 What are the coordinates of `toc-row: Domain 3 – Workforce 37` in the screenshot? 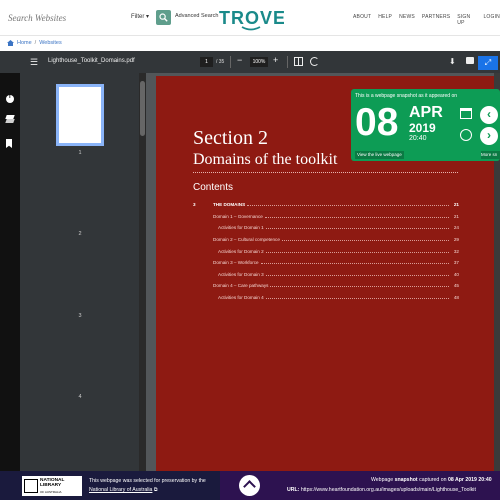 It's located at (326, 263).